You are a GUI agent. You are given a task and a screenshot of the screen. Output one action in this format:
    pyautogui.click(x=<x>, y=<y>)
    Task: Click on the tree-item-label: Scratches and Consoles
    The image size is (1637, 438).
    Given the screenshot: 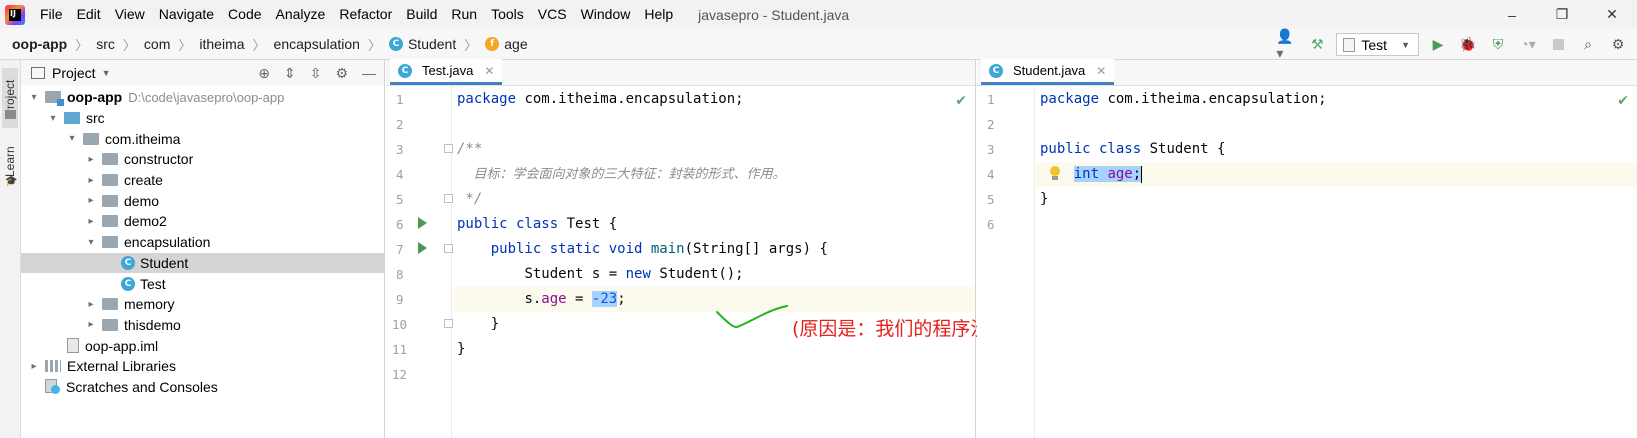 What is the action you would take?
    pyautogui.click(x=142, y=386)
    